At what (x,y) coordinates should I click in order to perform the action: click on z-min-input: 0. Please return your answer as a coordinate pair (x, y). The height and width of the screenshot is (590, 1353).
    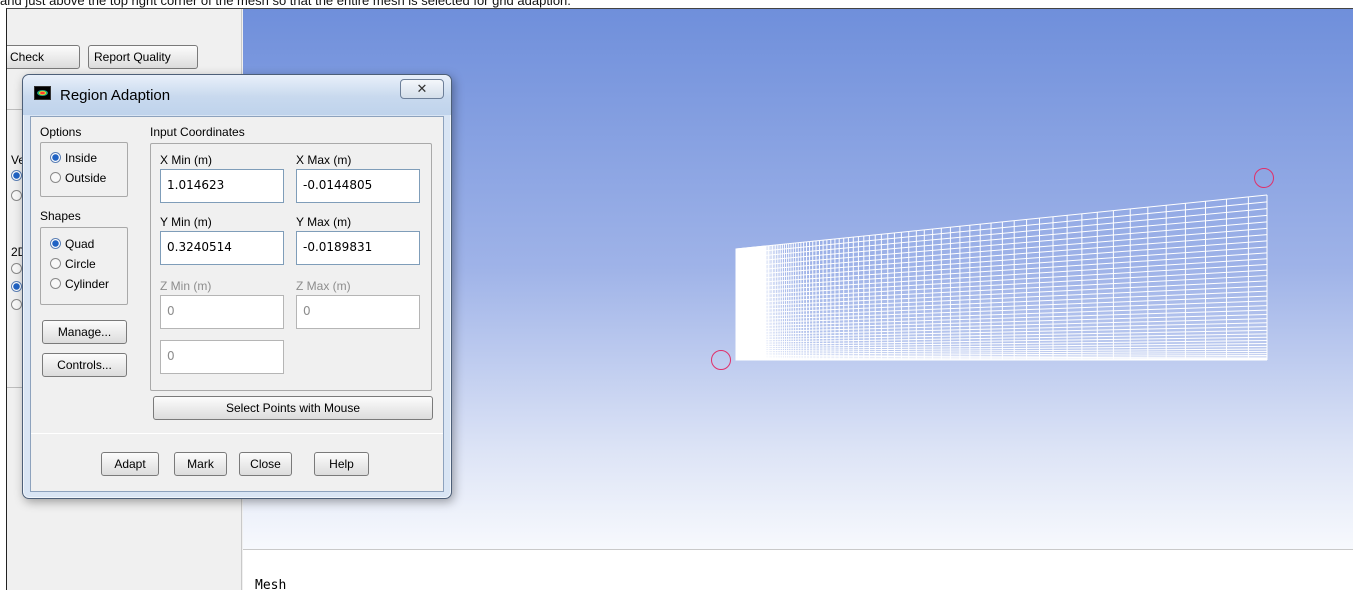
    Looking at the image, I should click on (222, 312).